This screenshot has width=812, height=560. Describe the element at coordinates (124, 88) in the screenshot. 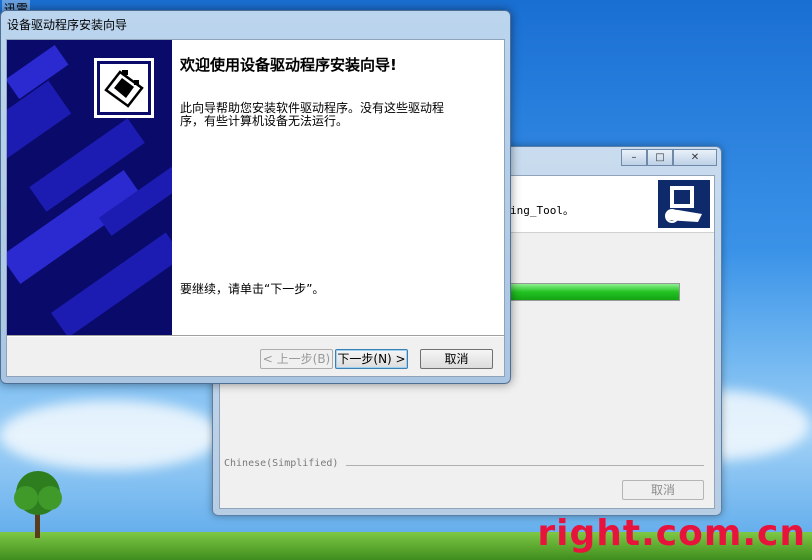

I see `device-driver-icon` at that location.